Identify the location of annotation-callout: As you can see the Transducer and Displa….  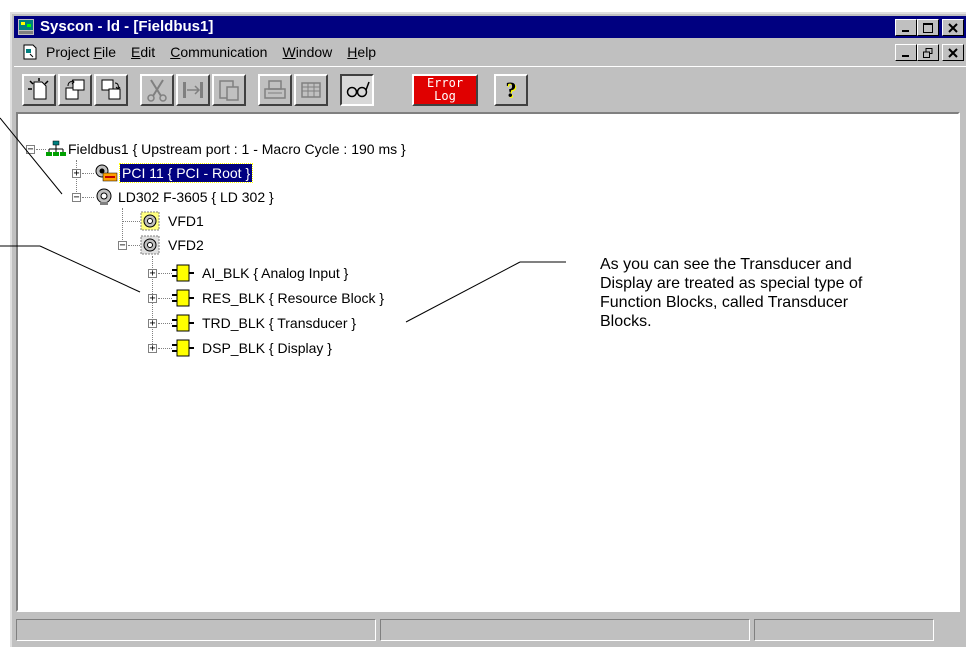
(731, 293).